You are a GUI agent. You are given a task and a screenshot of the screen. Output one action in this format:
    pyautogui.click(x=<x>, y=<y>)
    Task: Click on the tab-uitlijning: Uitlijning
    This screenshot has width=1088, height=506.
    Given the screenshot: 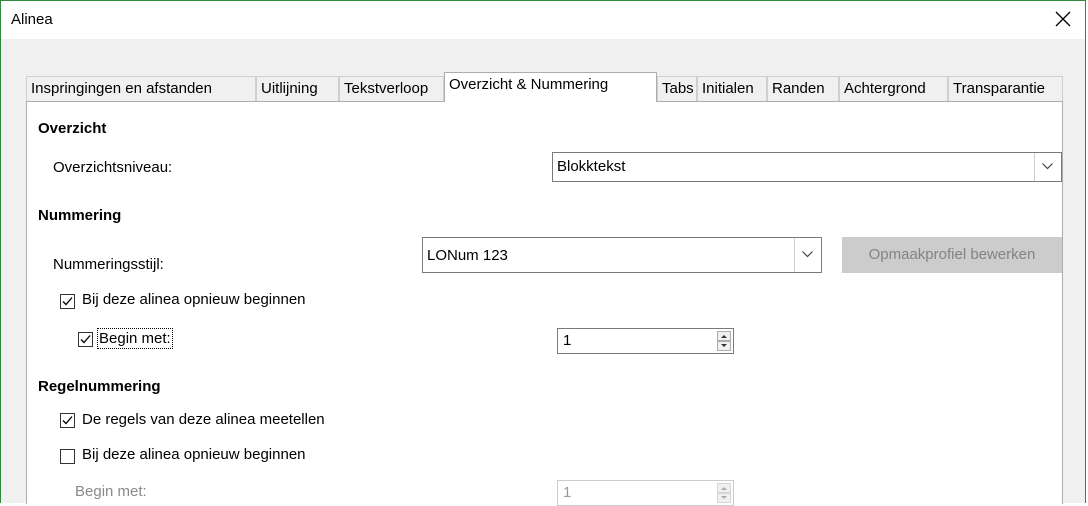 What is the action you would take?
    pyautogui.click(x=297, y=88)
    